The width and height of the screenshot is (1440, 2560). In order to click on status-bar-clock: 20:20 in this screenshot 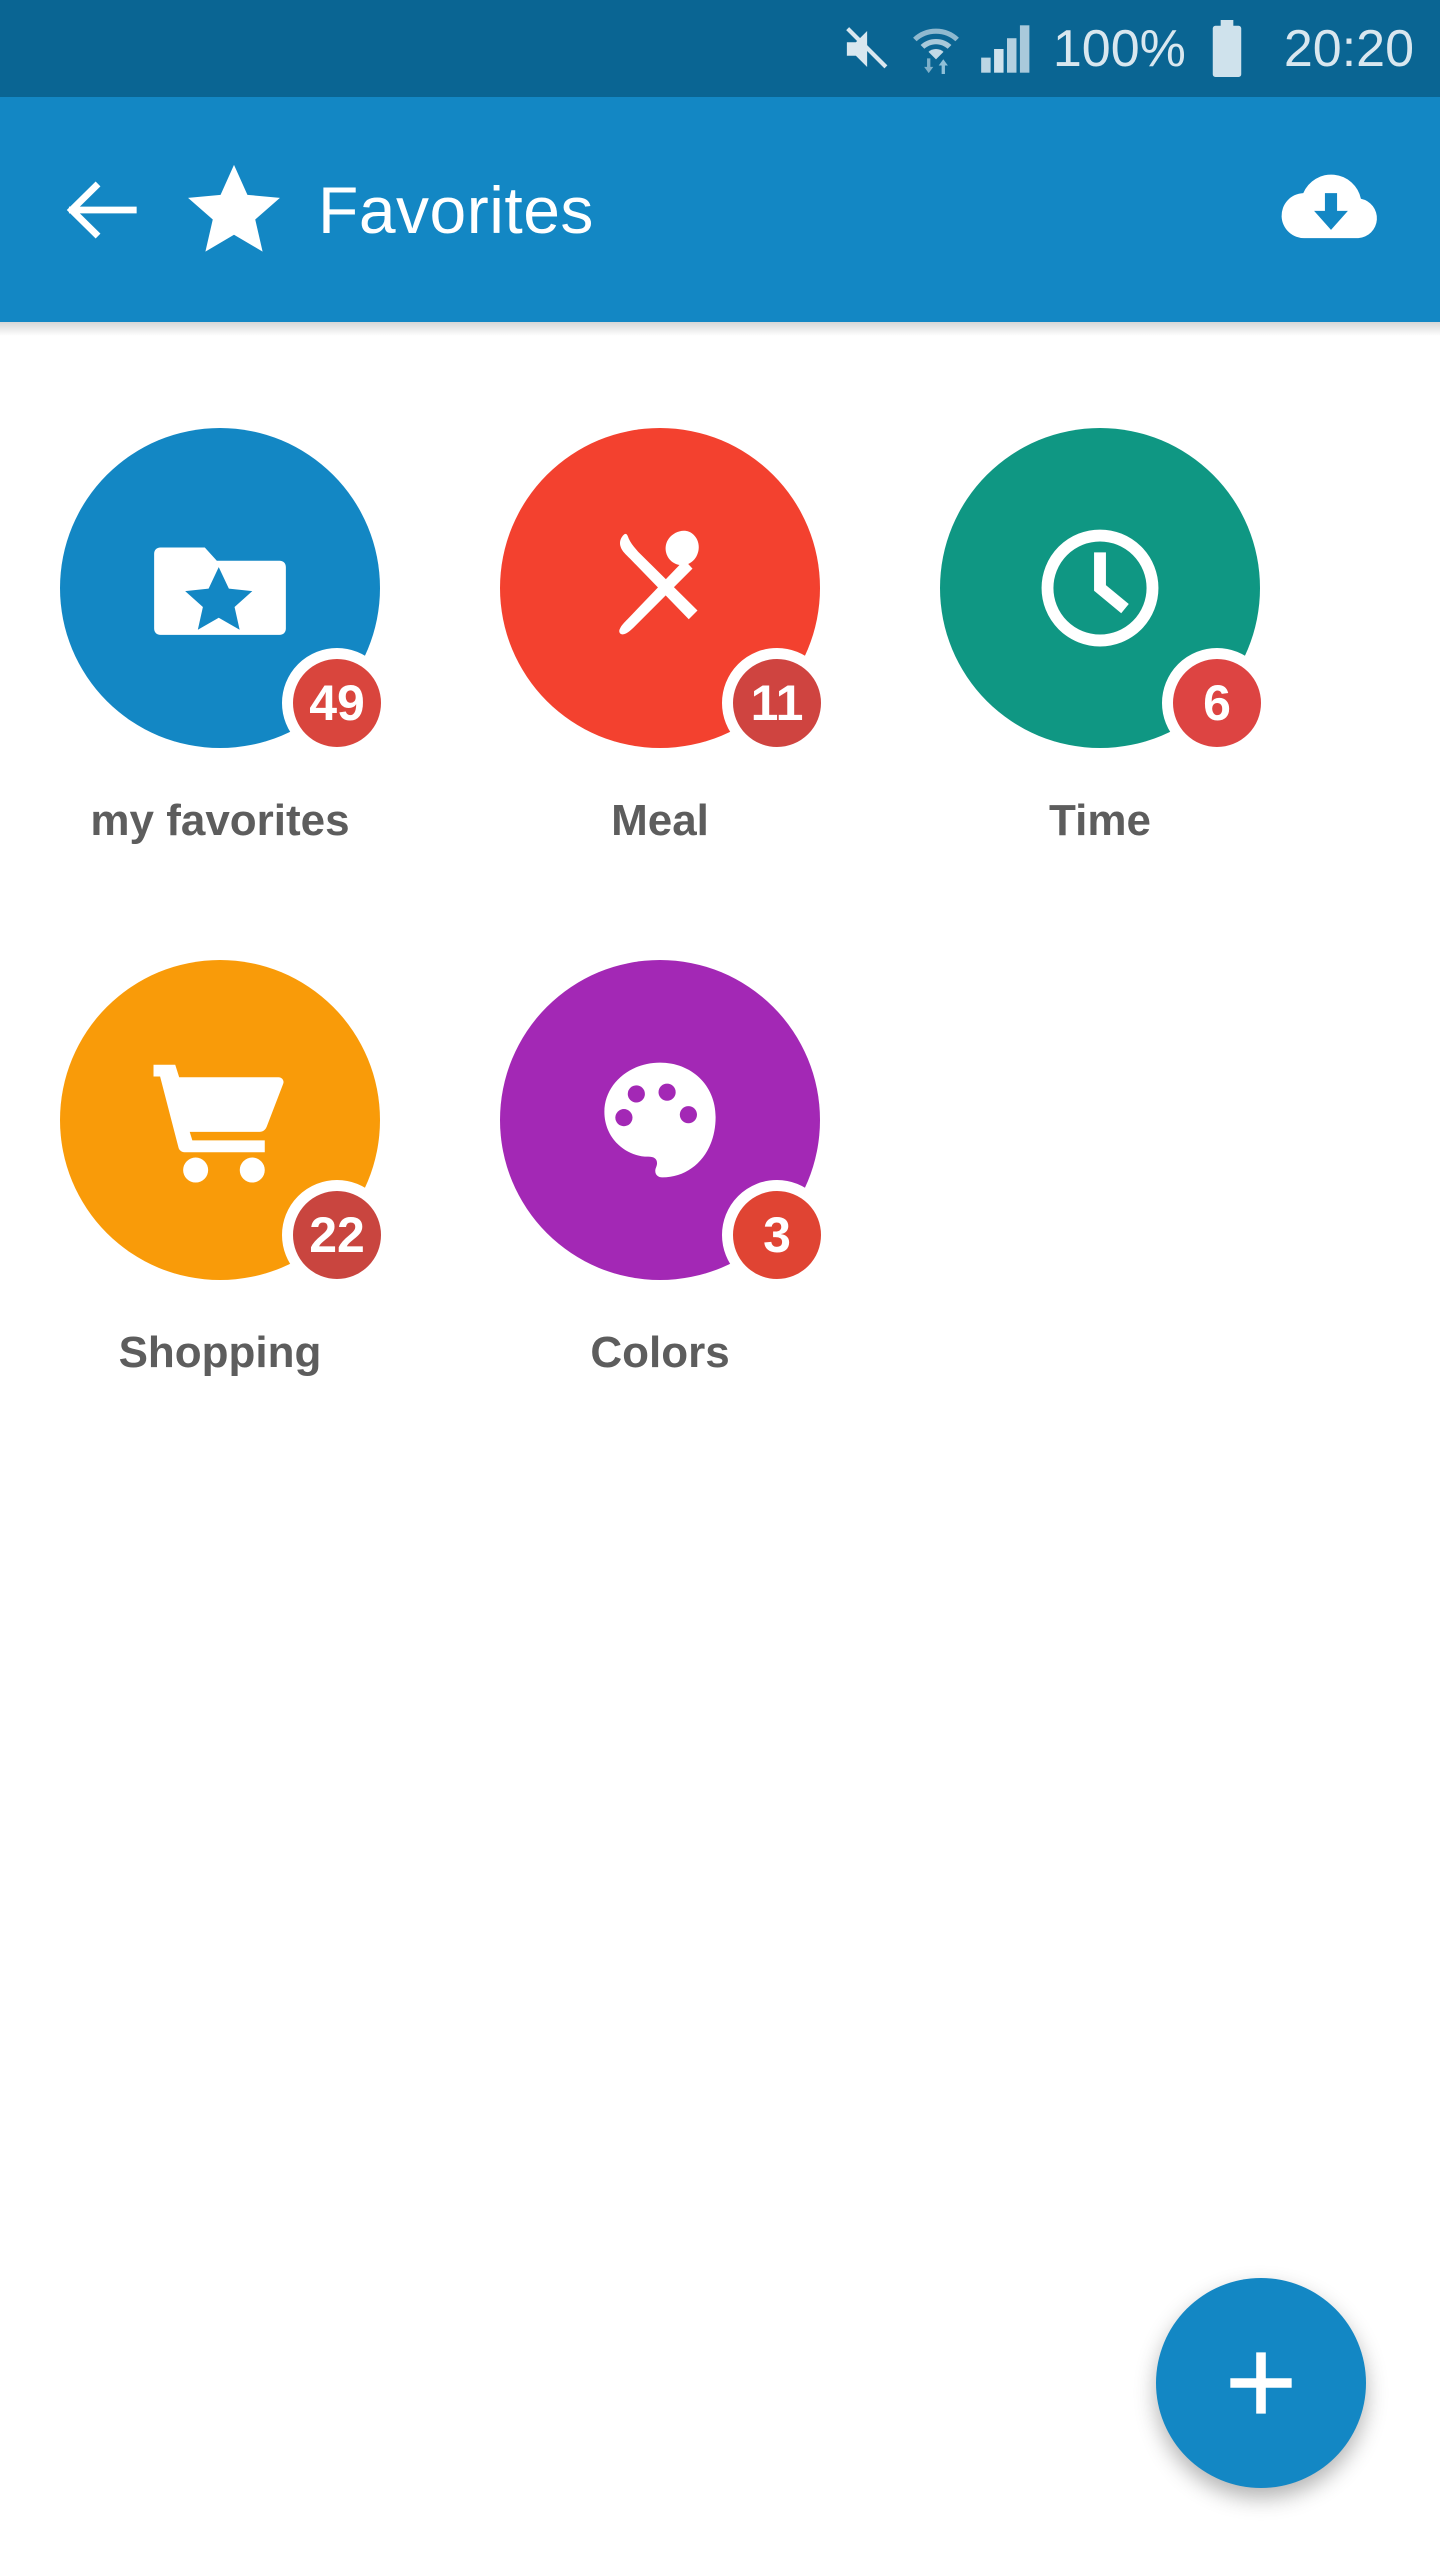, I will do `click(1348, 48)`.